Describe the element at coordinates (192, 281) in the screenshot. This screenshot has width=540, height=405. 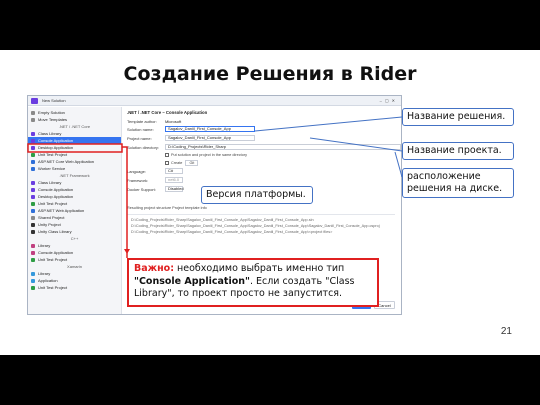
I see `warning-console-app: "Console Application"` at that location.